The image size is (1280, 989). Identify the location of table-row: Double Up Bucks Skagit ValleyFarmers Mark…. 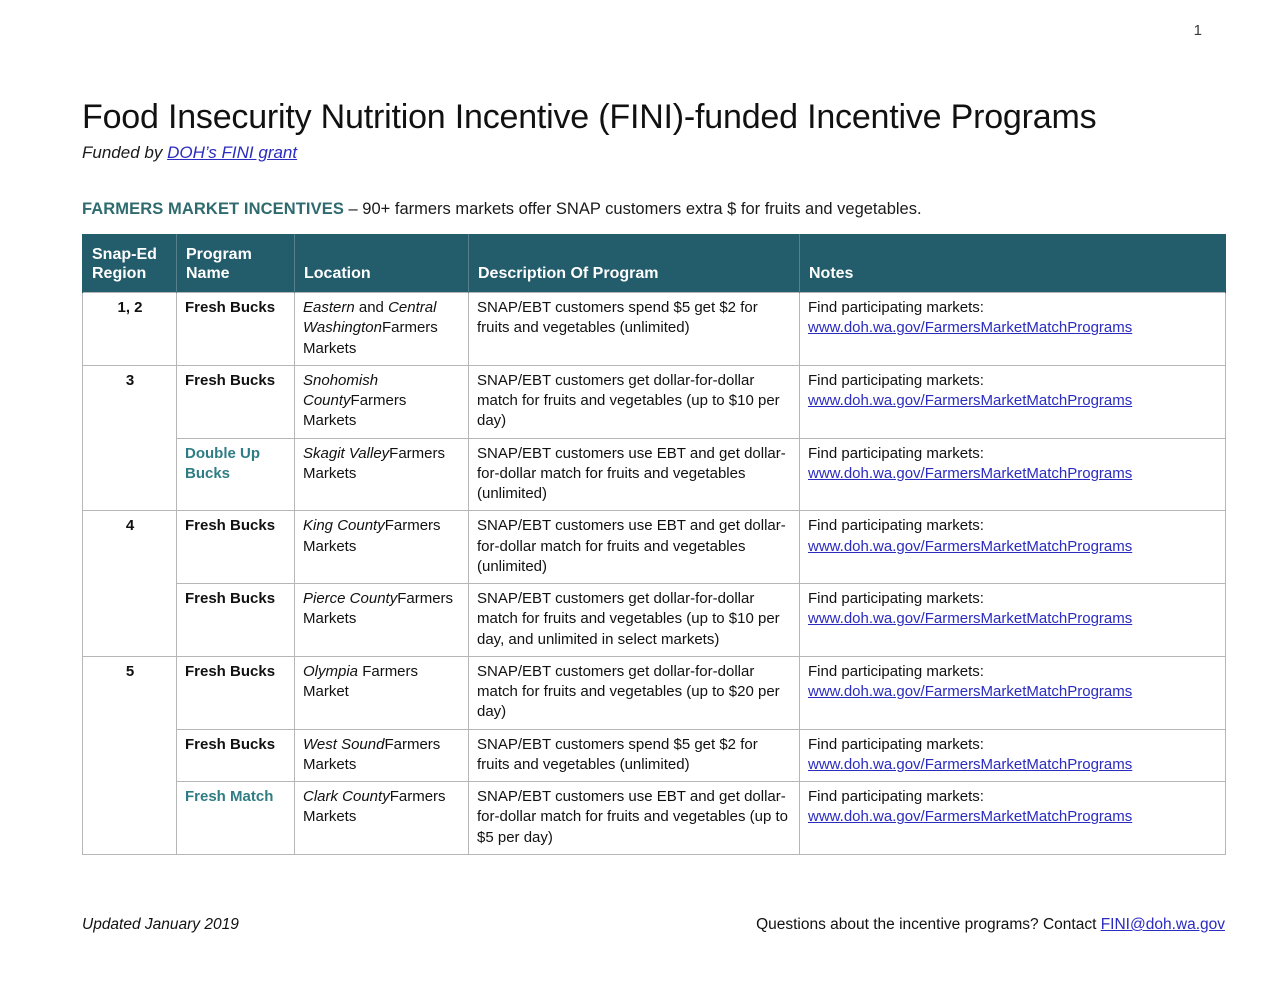
(654, 474).